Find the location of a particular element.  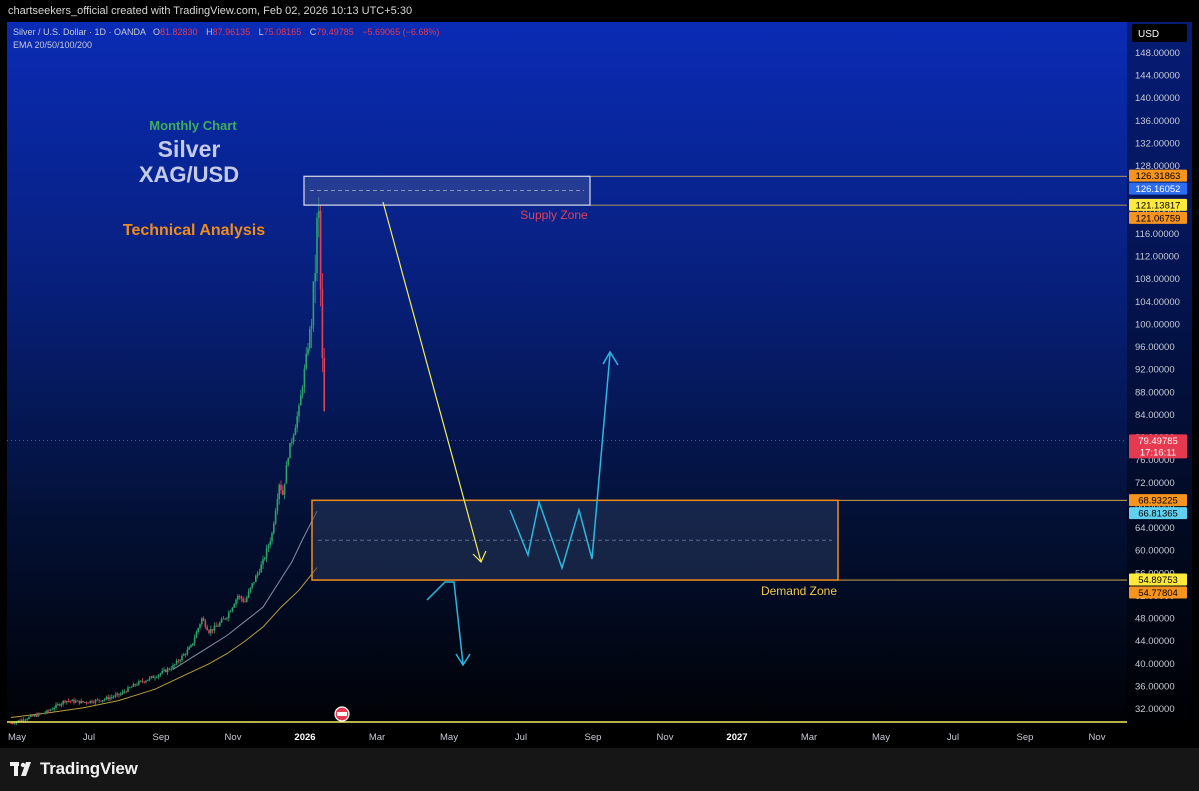

x-tick-label: May is located at coordinates (881, 737).